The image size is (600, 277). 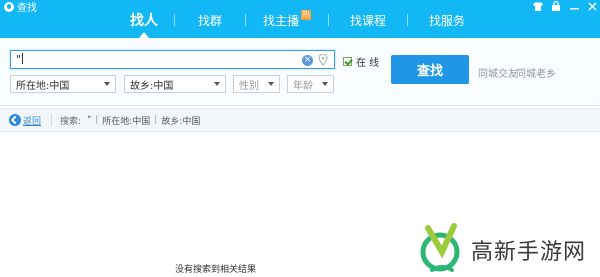 I want to click on location-select-value: 所在地:中国, so click(x=43, y=86).